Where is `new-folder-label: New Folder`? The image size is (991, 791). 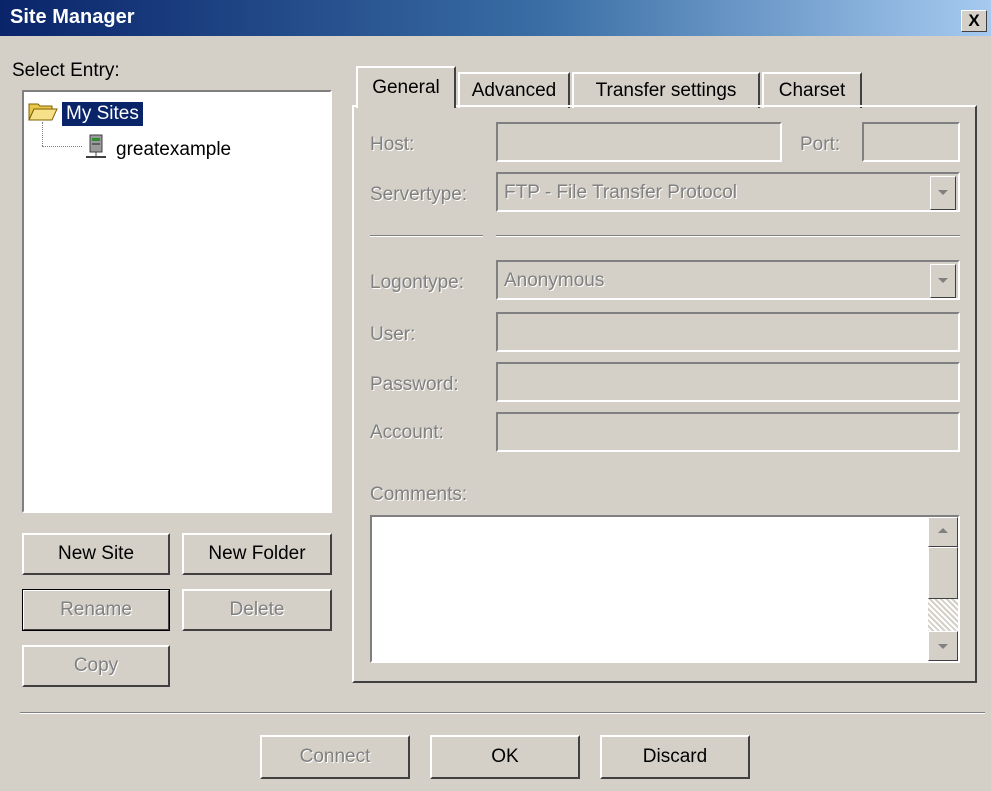
new-folder-label: New Folder is located at coordinates (257, 553).